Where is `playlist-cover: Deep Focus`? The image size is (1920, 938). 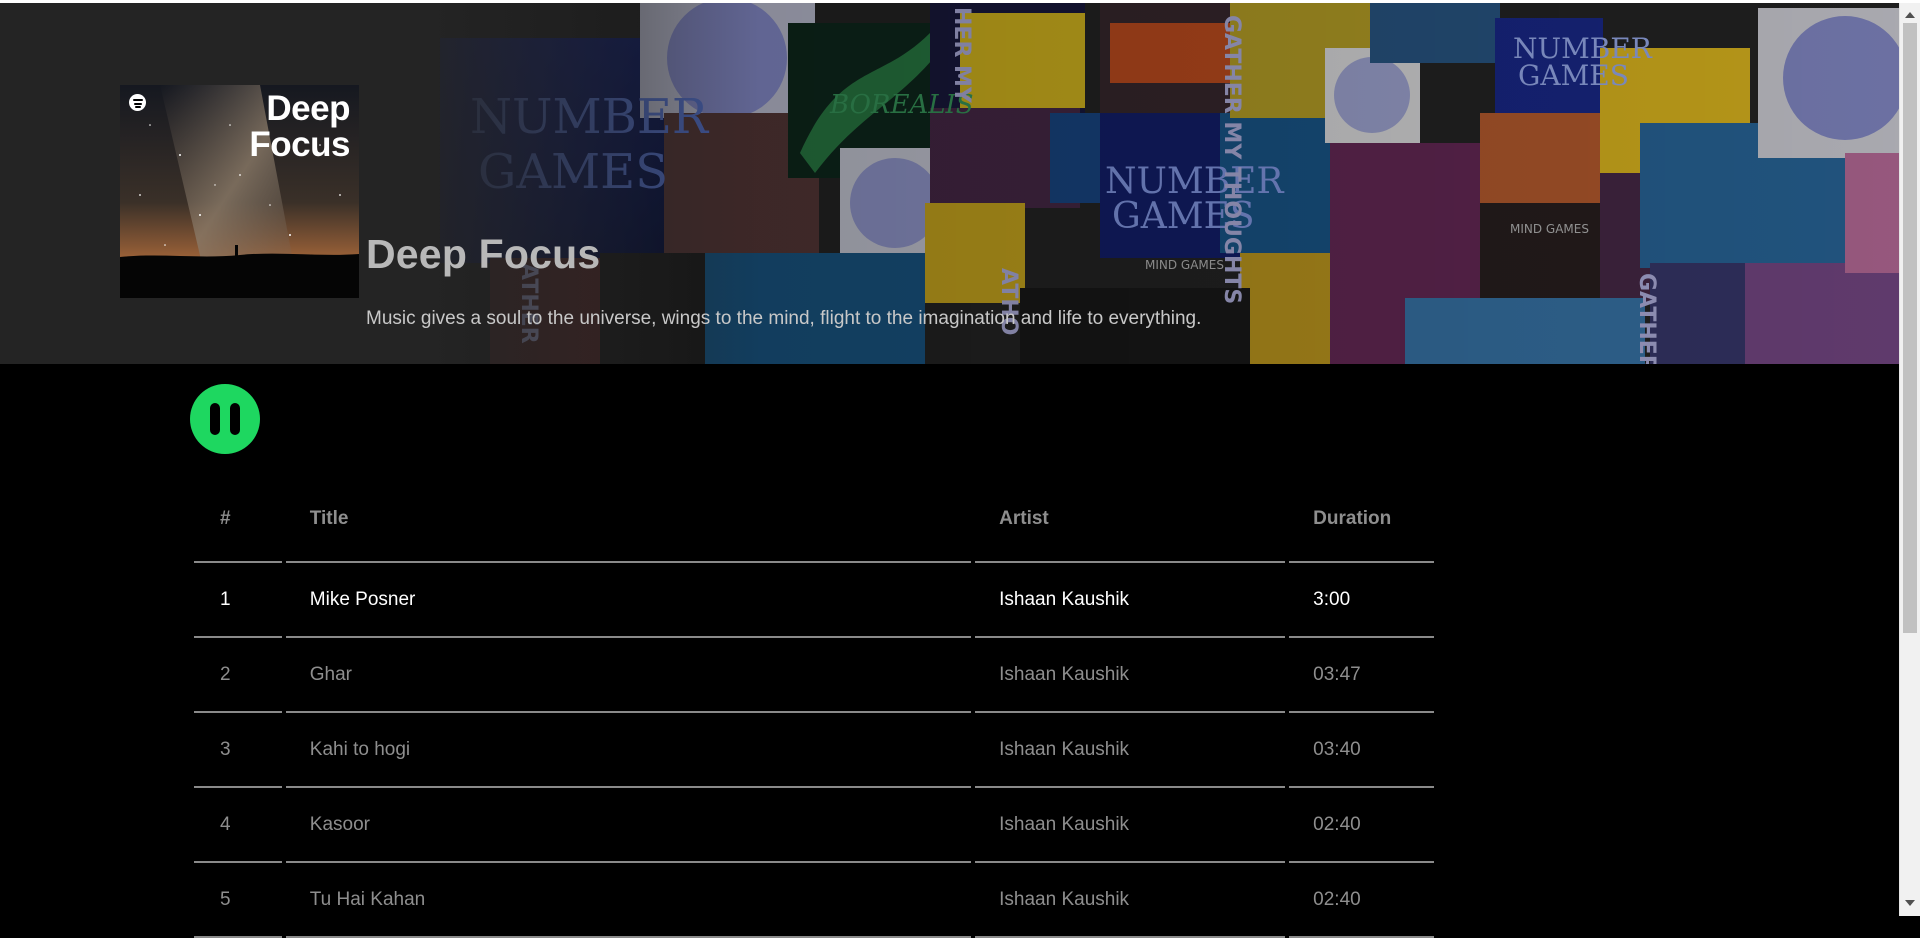
playlist-cover: Deep Focus is located at coordinates (239, 191).